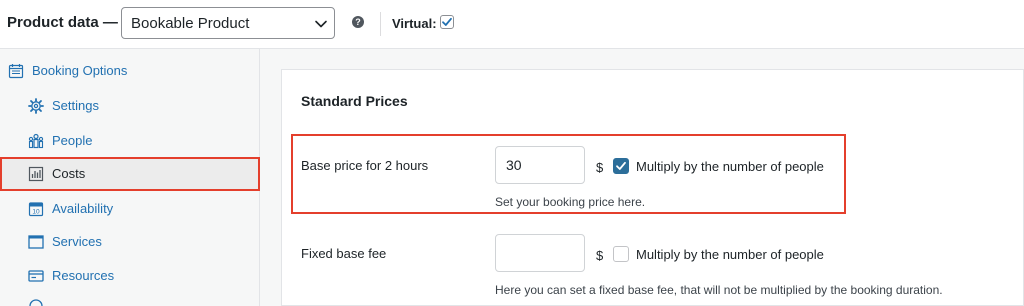  What do you see at coordinates (540, 253) in the screenshot?
I see `fixed-fee-input` at bounding box center [540, 253].